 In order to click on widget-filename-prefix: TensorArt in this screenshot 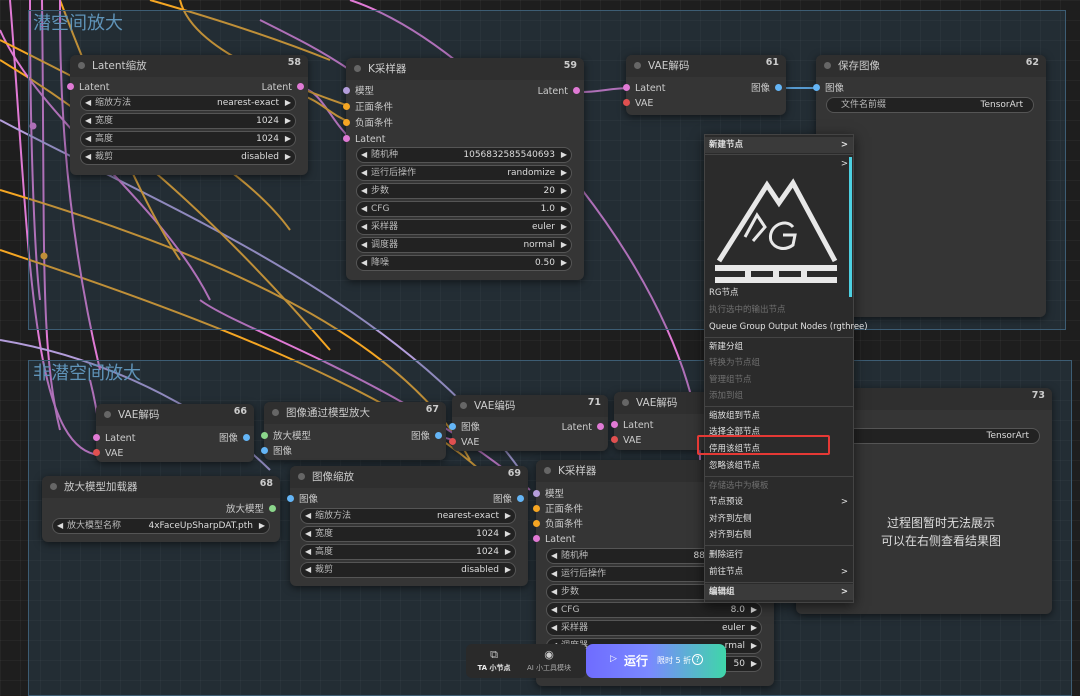, I will do `click(938, 436)`.